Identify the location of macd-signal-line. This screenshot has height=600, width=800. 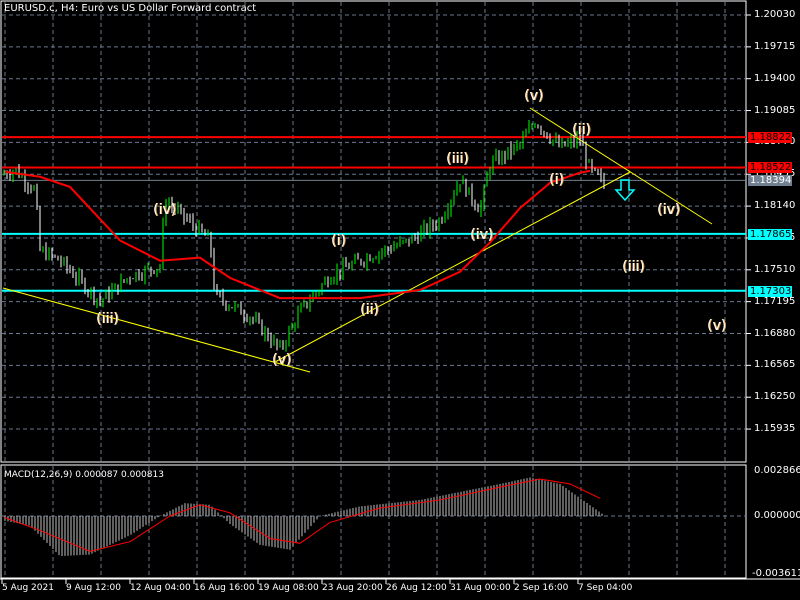
(302, 515).